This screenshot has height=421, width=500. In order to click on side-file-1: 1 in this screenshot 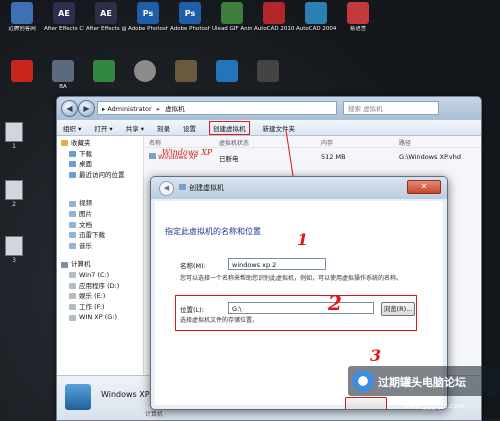, I will do `click(14, 136)`.